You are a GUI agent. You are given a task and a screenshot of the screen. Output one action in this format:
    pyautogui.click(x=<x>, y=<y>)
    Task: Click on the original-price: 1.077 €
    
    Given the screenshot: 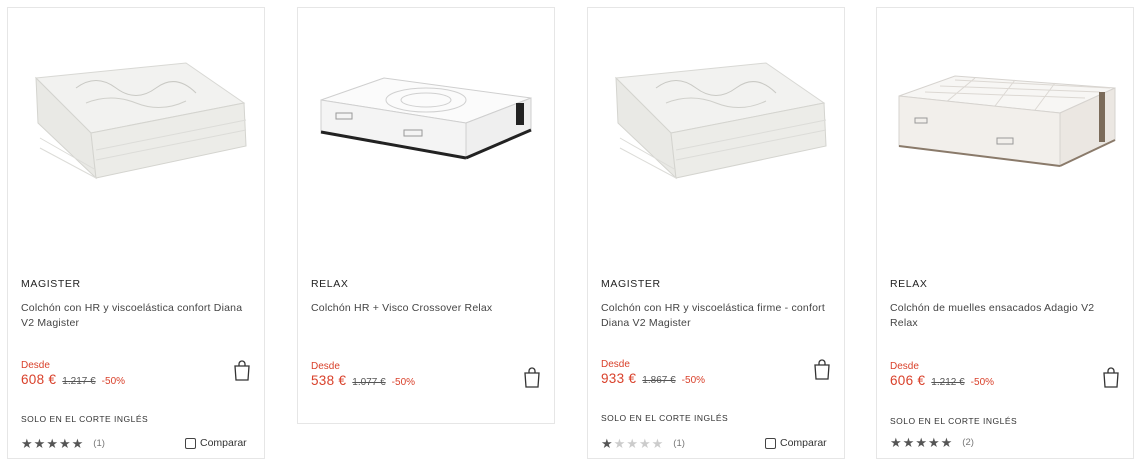 What is the action you would take?
    pyautogui.click(x=369, y=382)
    